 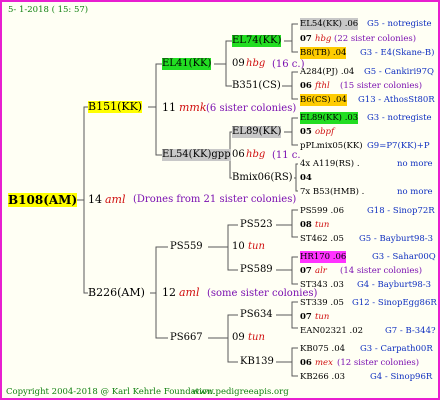 What do you see at coordinates (322, 211) in the screenshot?
I see `gen4-queen: PS599 .06` at bounding box center [322, 211].